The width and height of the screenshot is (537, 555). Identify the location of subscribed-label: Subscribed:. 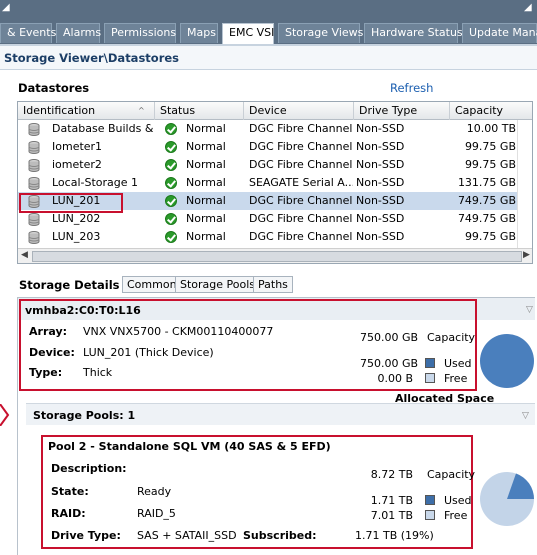
(280, 535).